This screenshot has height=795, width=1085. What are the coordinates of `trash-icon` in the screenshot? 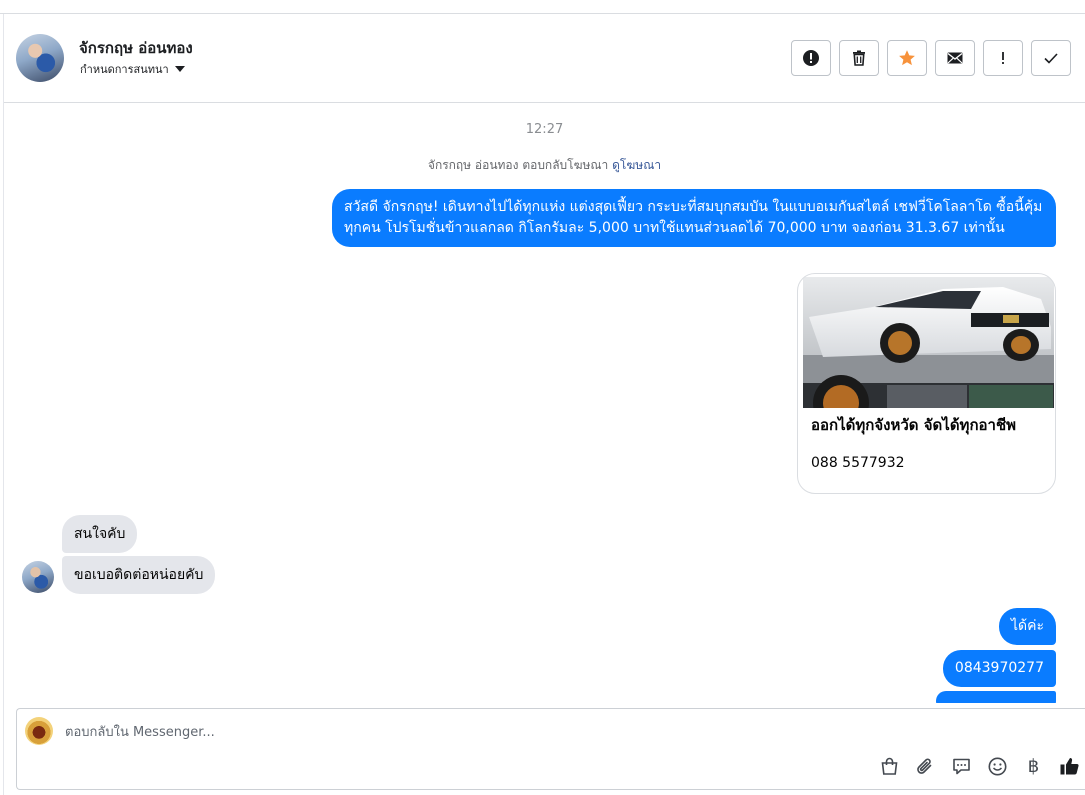 It's located at (859, 58).